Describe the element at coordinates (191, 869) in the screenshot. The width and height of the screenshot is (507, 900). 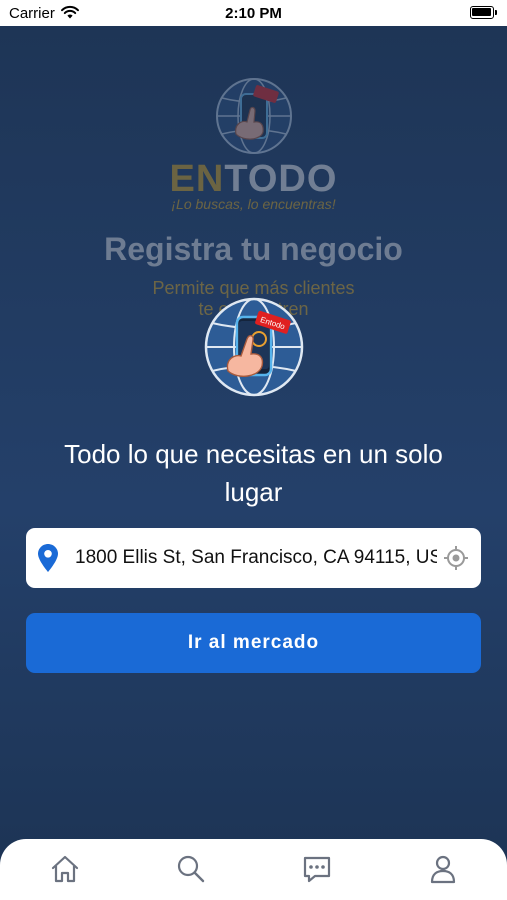
I see `search-icon` at that location.